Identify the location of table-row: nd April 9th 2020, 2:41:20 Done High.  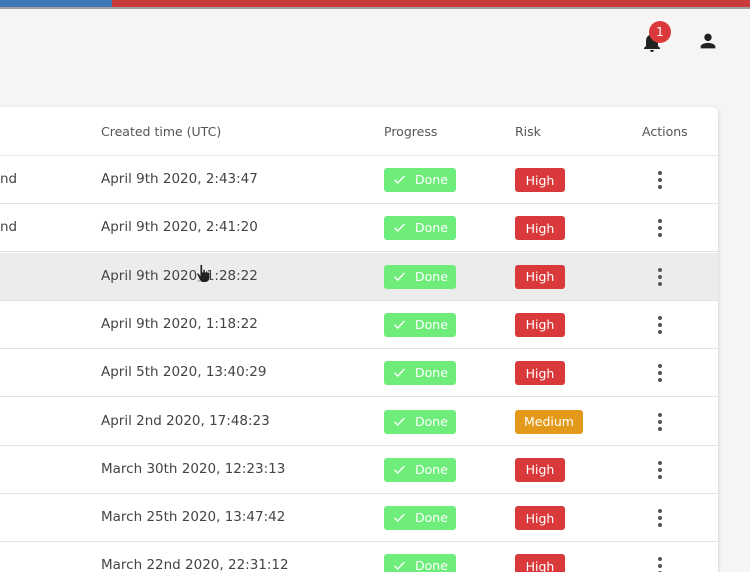
(359, 228).